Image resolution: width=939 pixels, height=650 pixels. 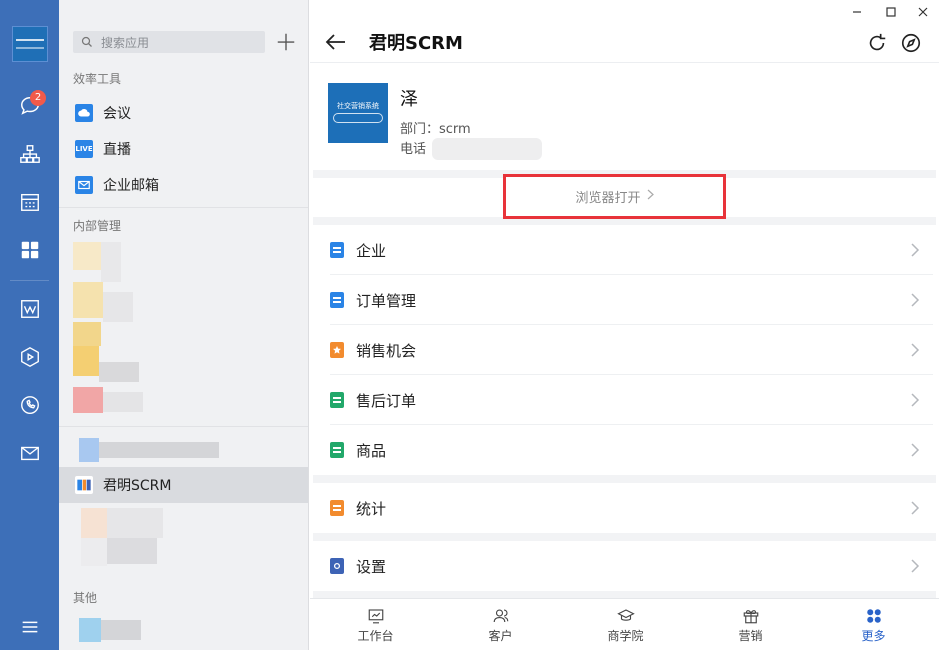 What do you see at coordinates (84, 113) in the screenshot?
I see `cloud-icon` at bounding box center [84, 113].